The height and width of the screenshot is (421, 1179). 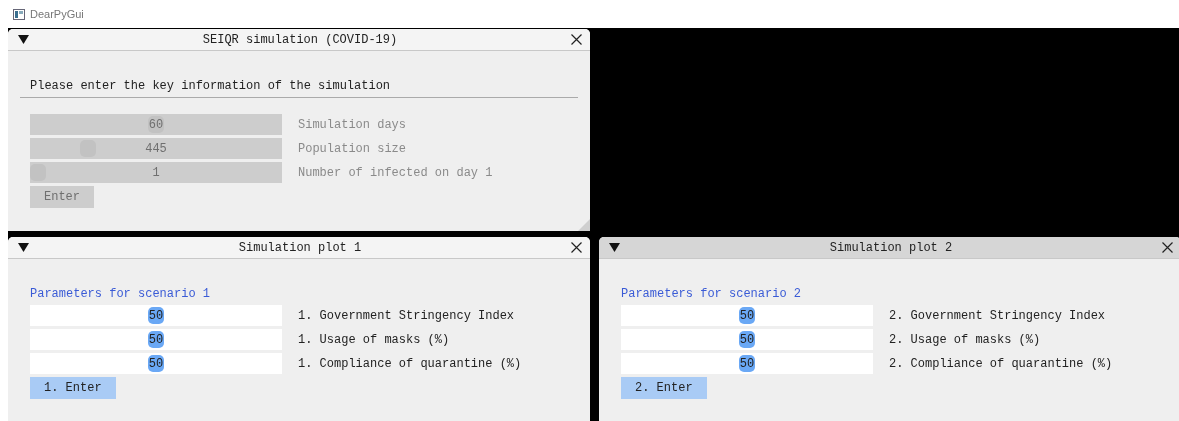 What do you see at coordinates (374, 340) in the screenshot?
I see `slider-label: 1. Usage of masks (%)` at bounding box center [374, 340].